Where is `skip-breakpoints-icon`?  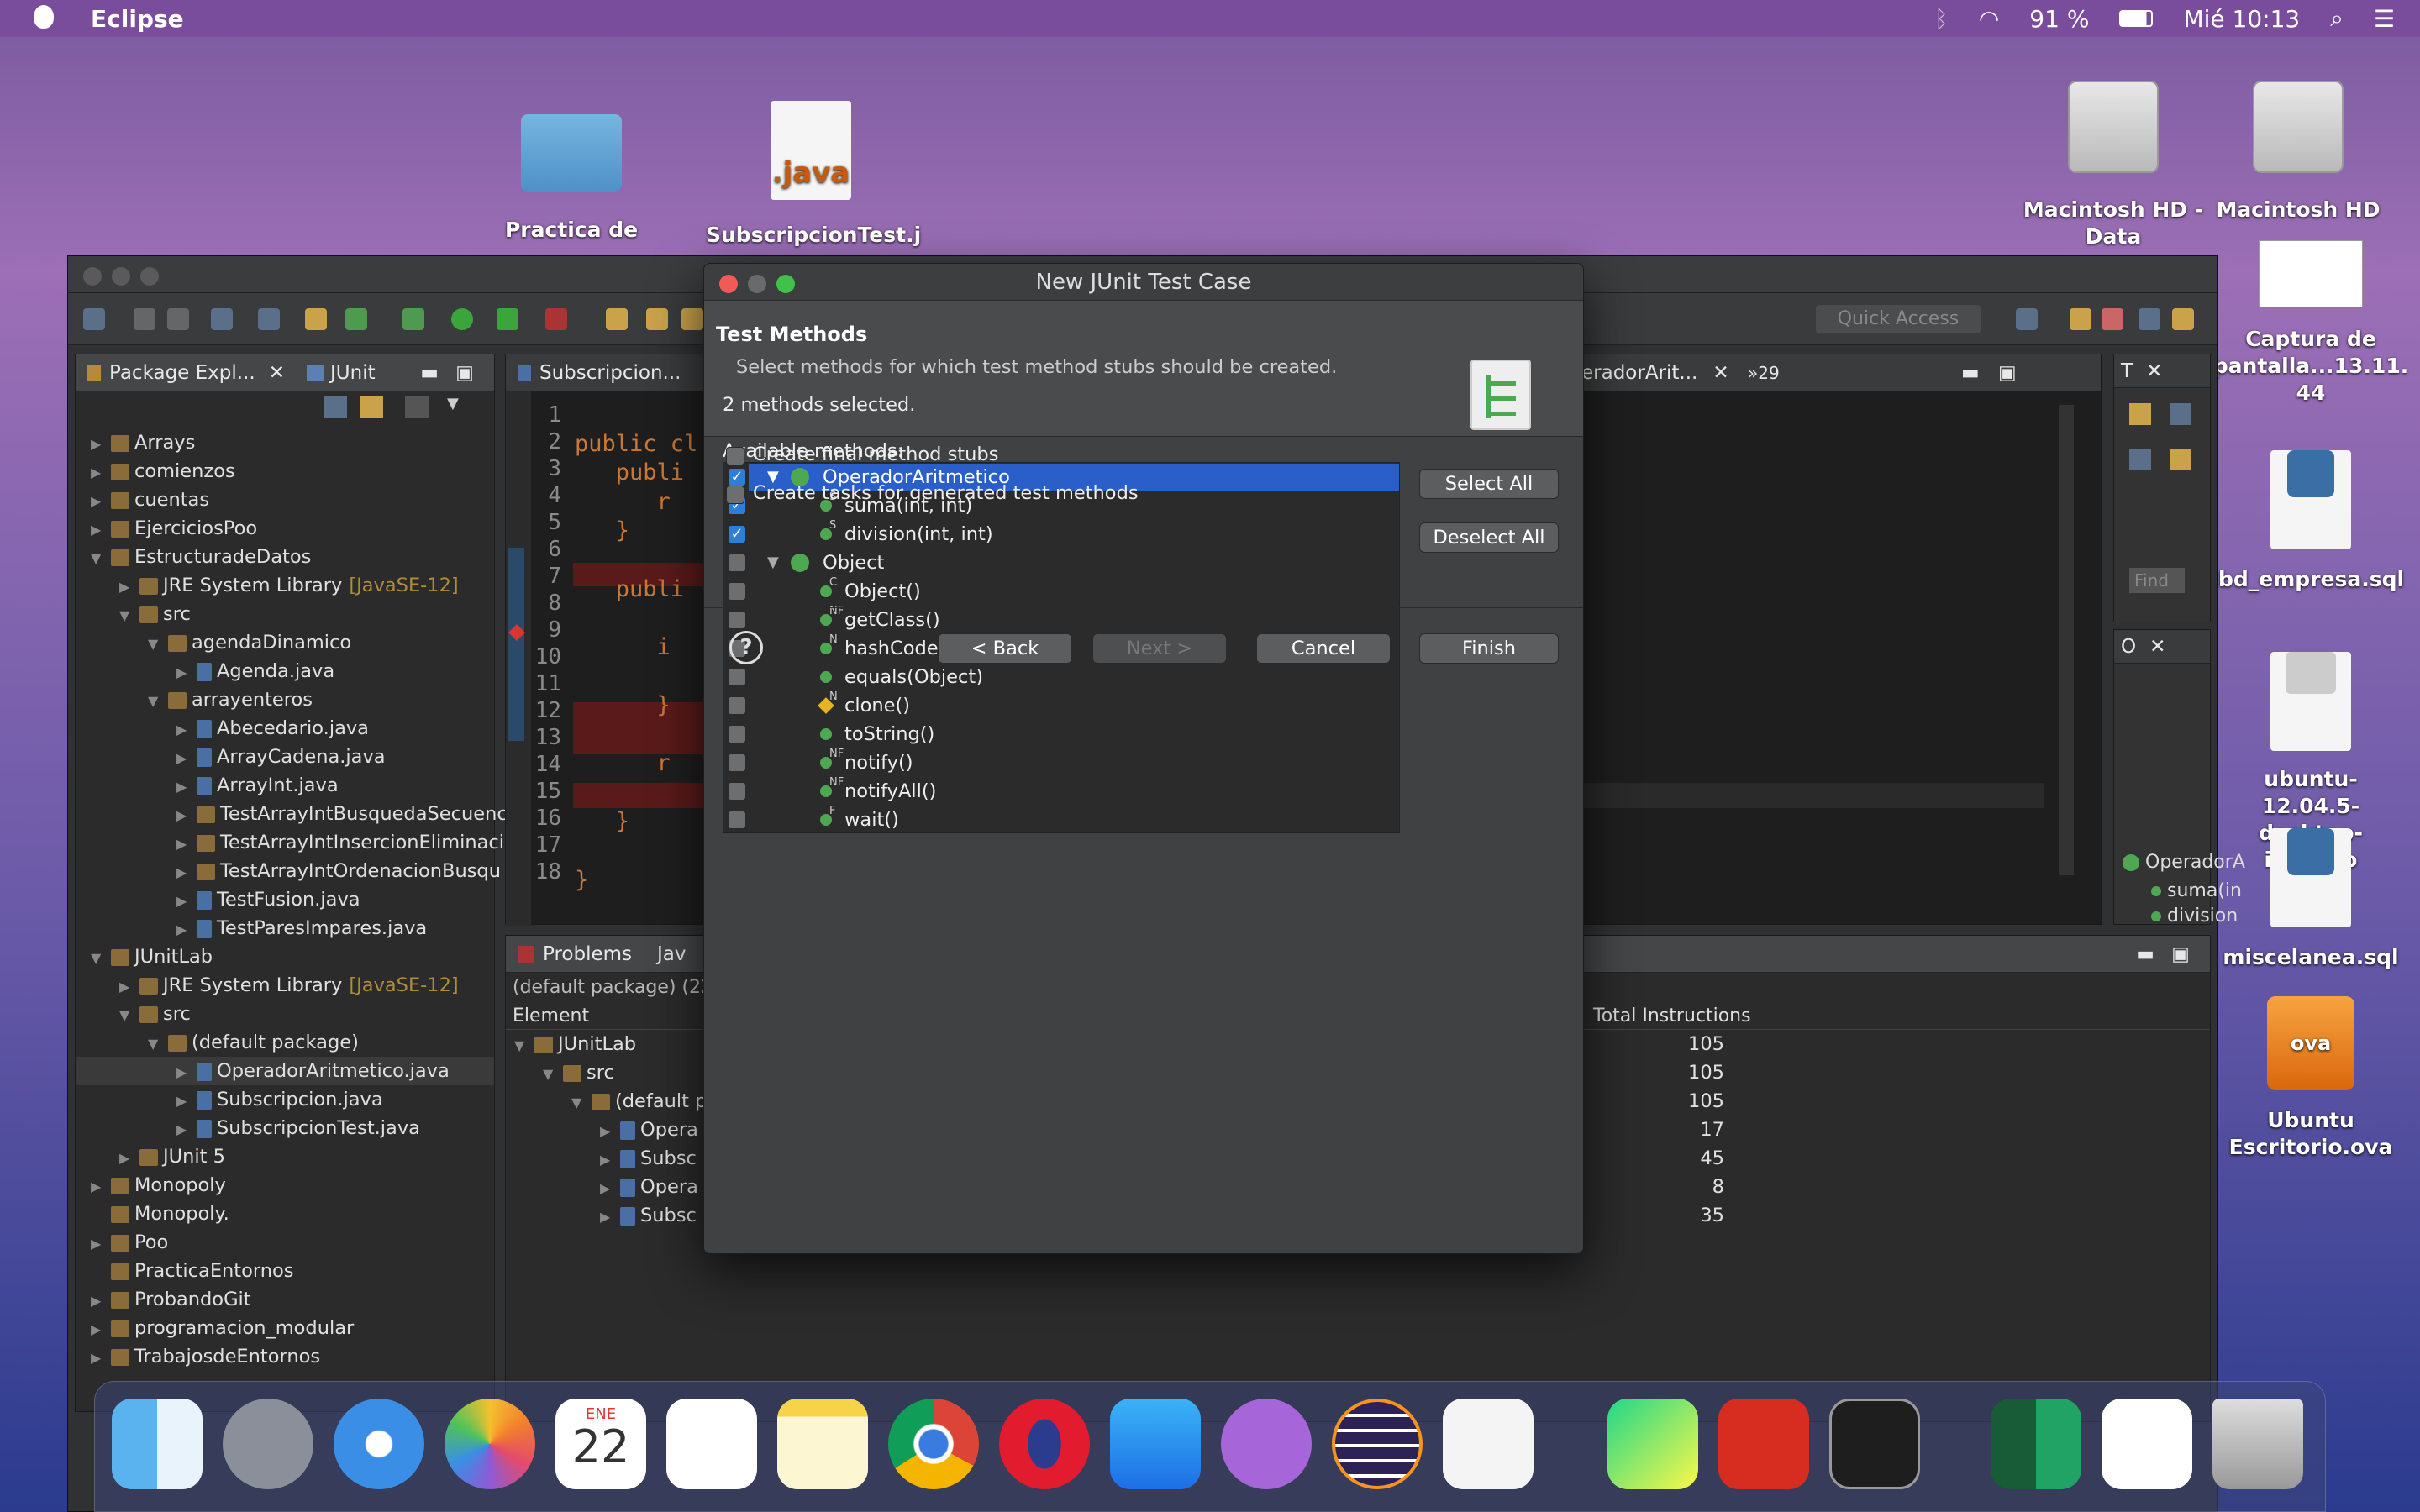 skip-breakpoints-icon is located at coordinates (269, 319).